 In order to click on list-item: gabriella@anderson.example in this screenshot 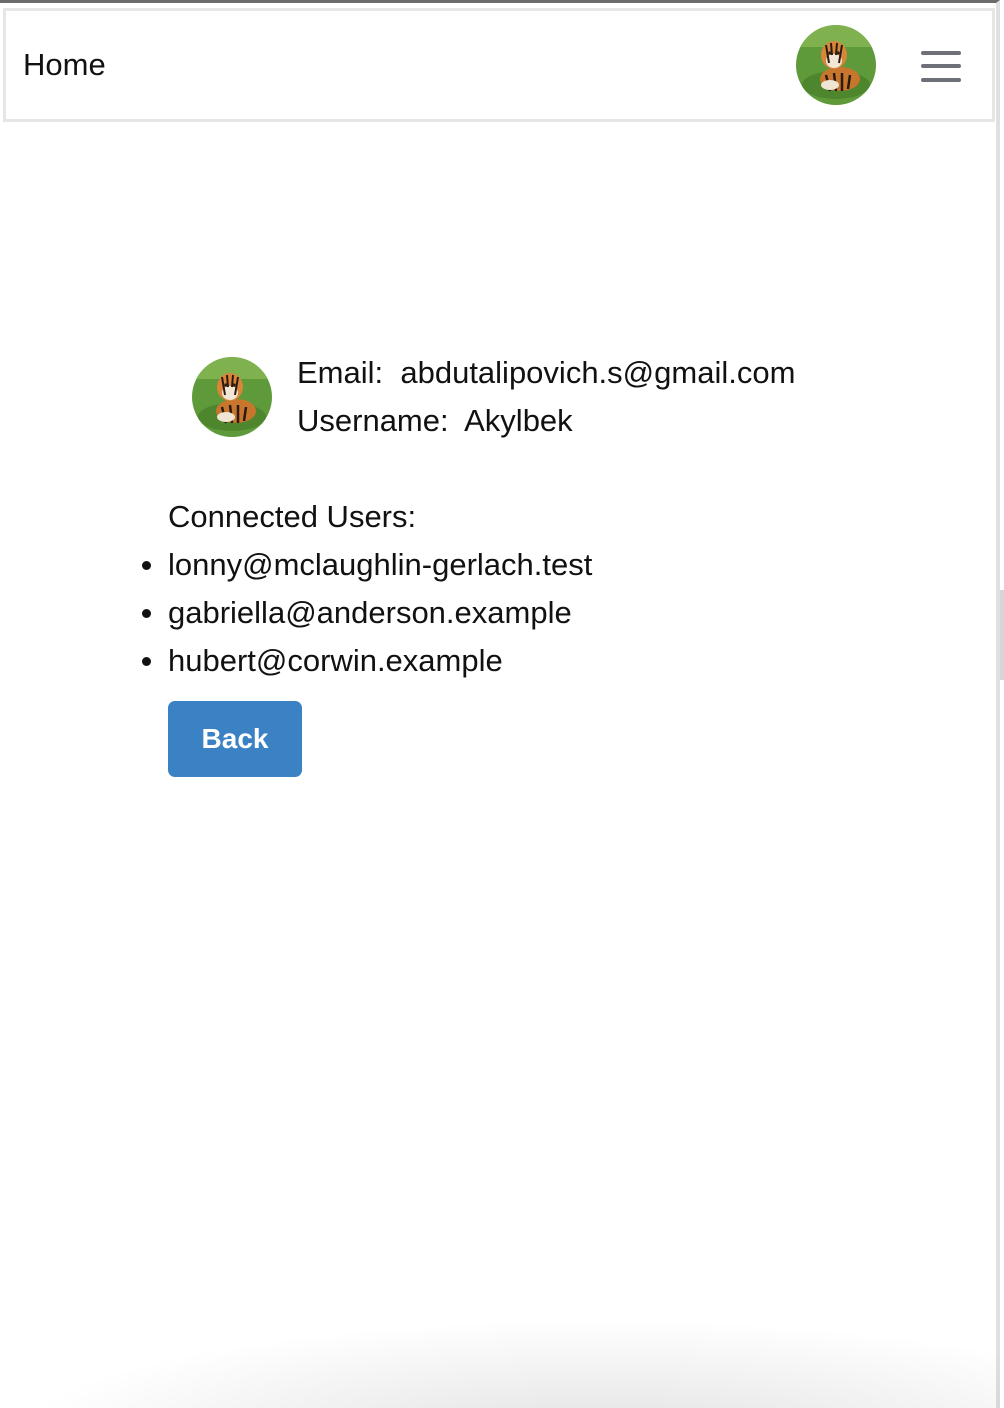, I will do `click(366, 617)`.